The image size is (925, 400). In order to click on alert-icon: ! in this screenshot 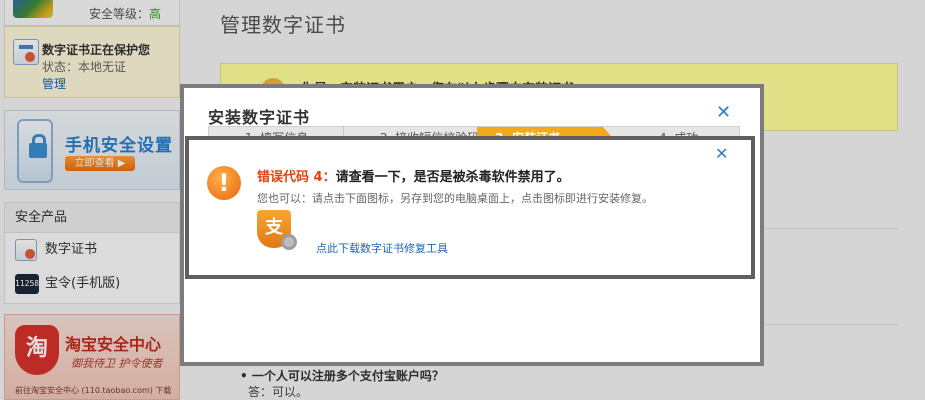, I will do `click(224, 183)`.